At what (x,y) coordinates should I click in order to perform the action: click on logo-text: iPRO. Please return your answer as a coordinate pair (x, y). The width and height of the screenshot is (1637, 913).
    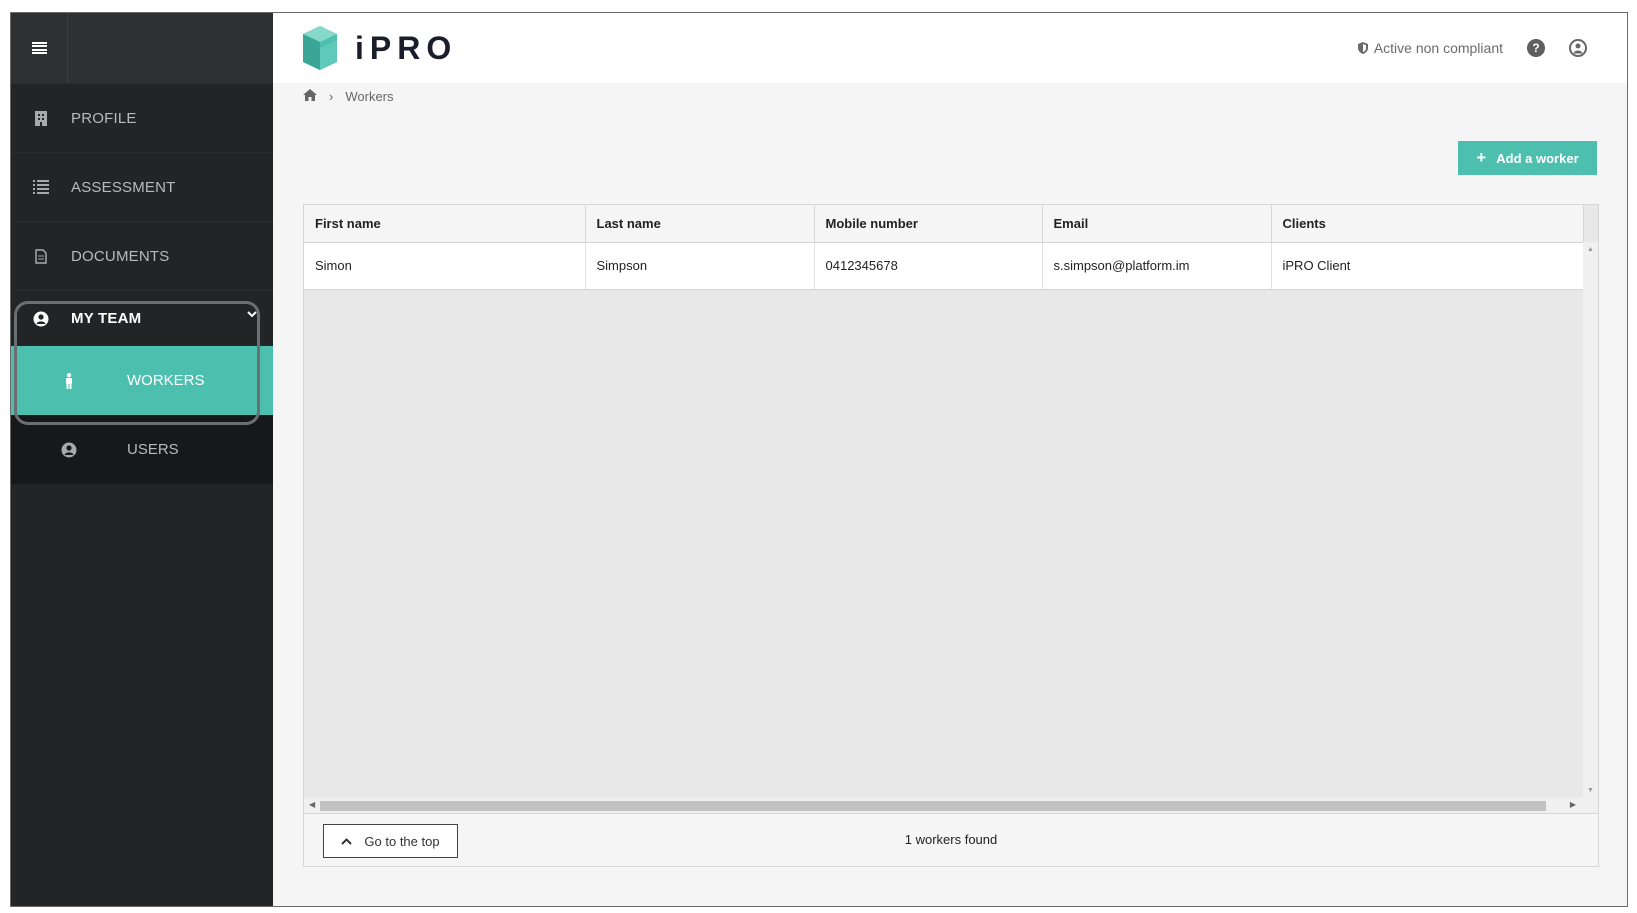
    Looking at the image, I should click on (406, 47).